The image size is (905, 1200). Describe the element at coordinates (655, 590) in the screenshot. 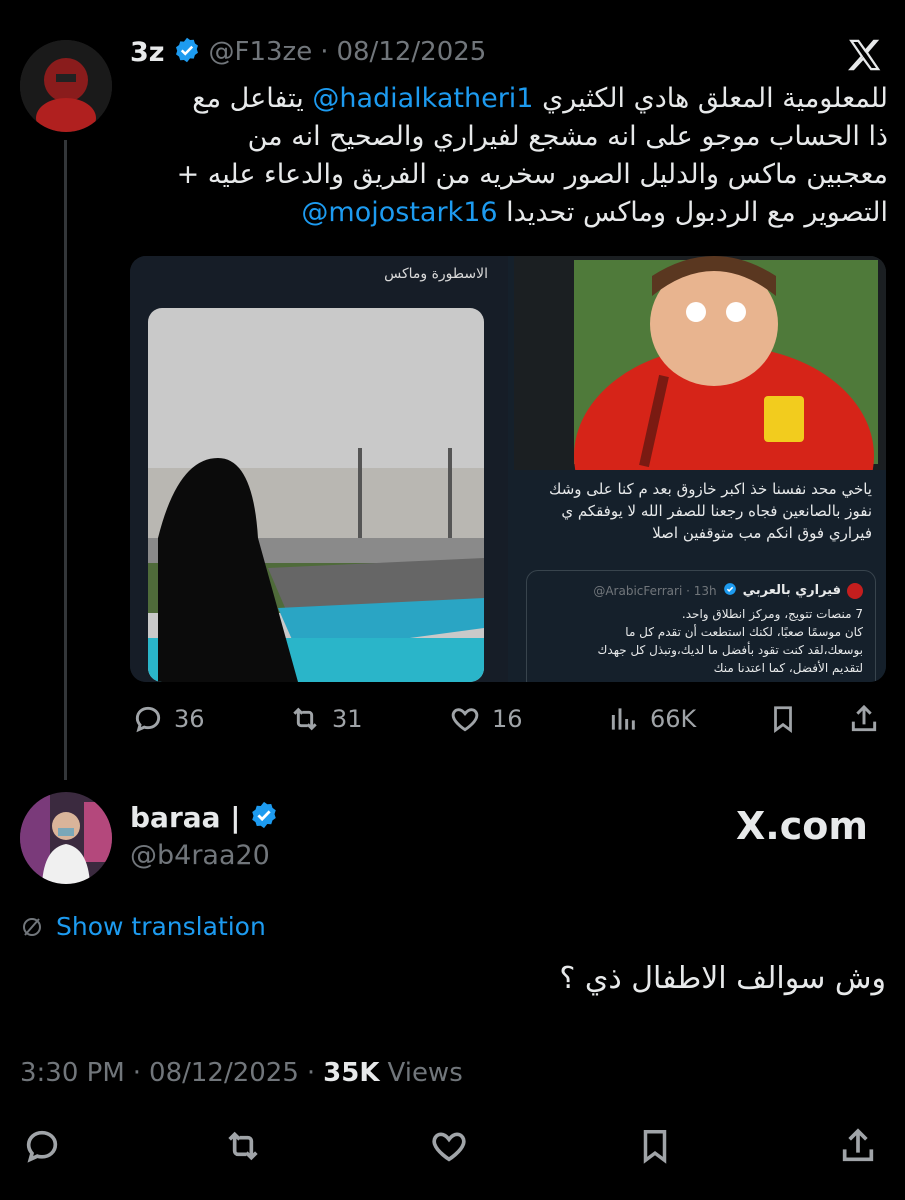

I see `embedded-handle: @ArabicFerrari · 13h` at that location.